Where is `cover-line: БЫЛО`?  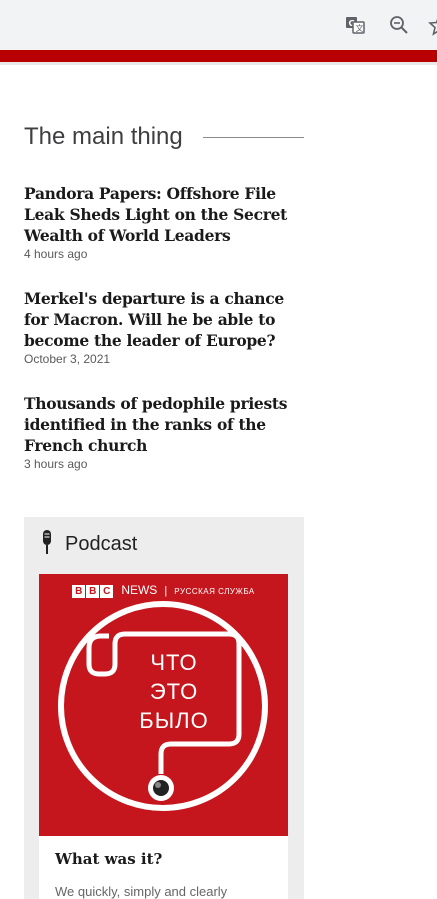
cover-line: БЫЛО is located at coordinates (174, 720).